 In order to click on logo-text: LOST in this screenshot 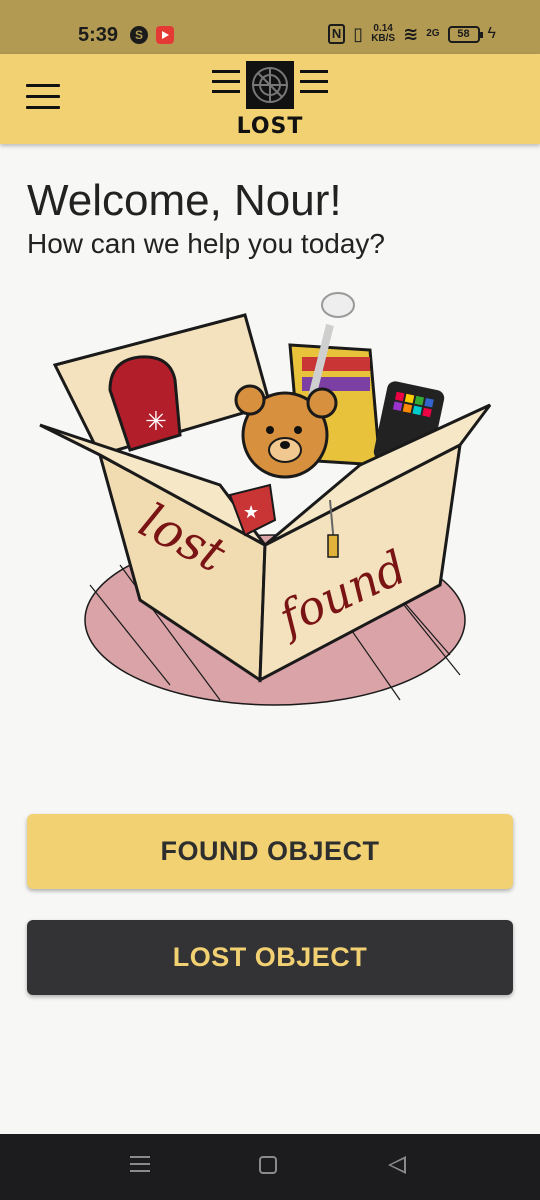, I will do `click(270, 126)`.